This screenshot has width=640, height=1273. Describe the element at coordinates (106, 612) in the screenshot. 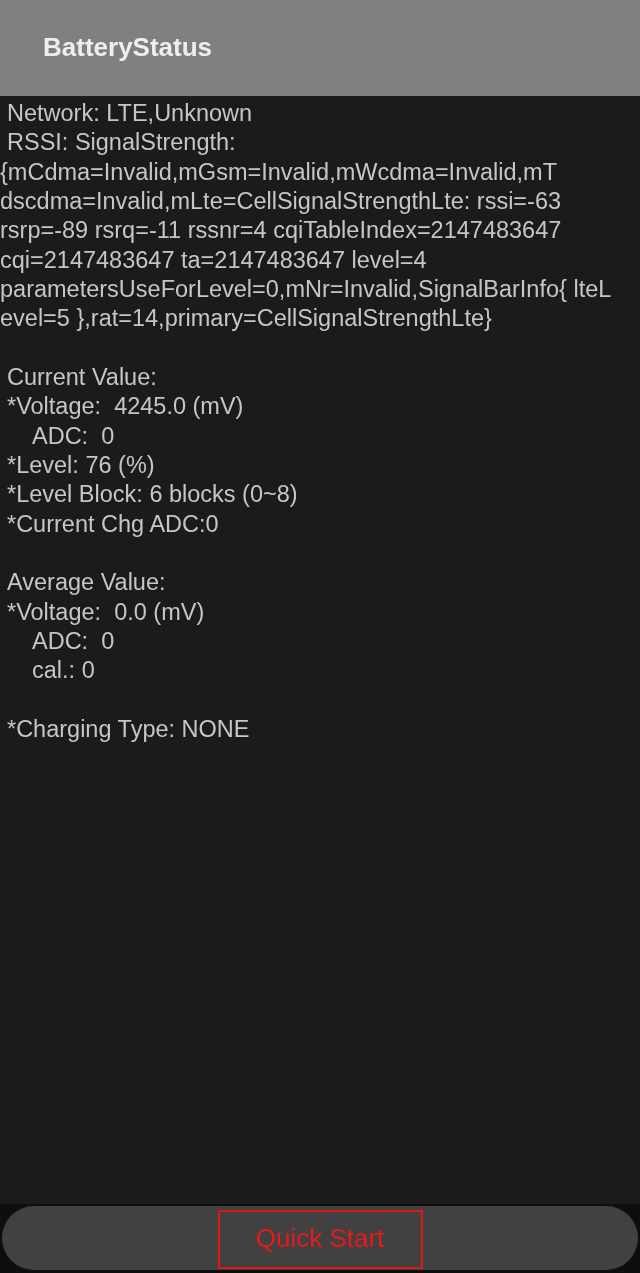

I see `info-text: *Voltage: 0.0 (mV)` at that location.